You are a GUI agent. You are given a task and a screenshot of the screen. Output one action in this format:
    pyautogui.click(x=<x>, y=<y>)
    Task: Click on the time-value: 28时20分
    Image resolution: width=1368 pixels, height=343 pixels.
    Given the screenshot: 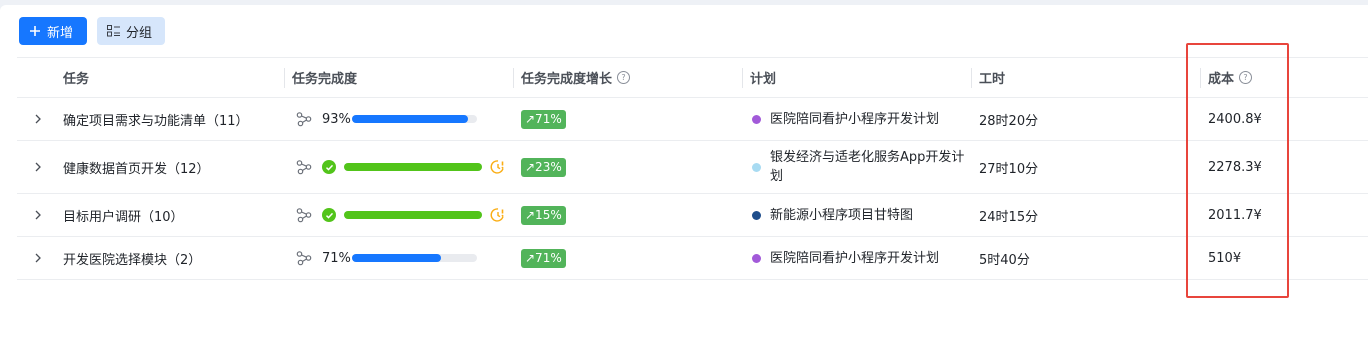 What is the action you would take?
    pyautogui.click(x=1009, y=121)
    